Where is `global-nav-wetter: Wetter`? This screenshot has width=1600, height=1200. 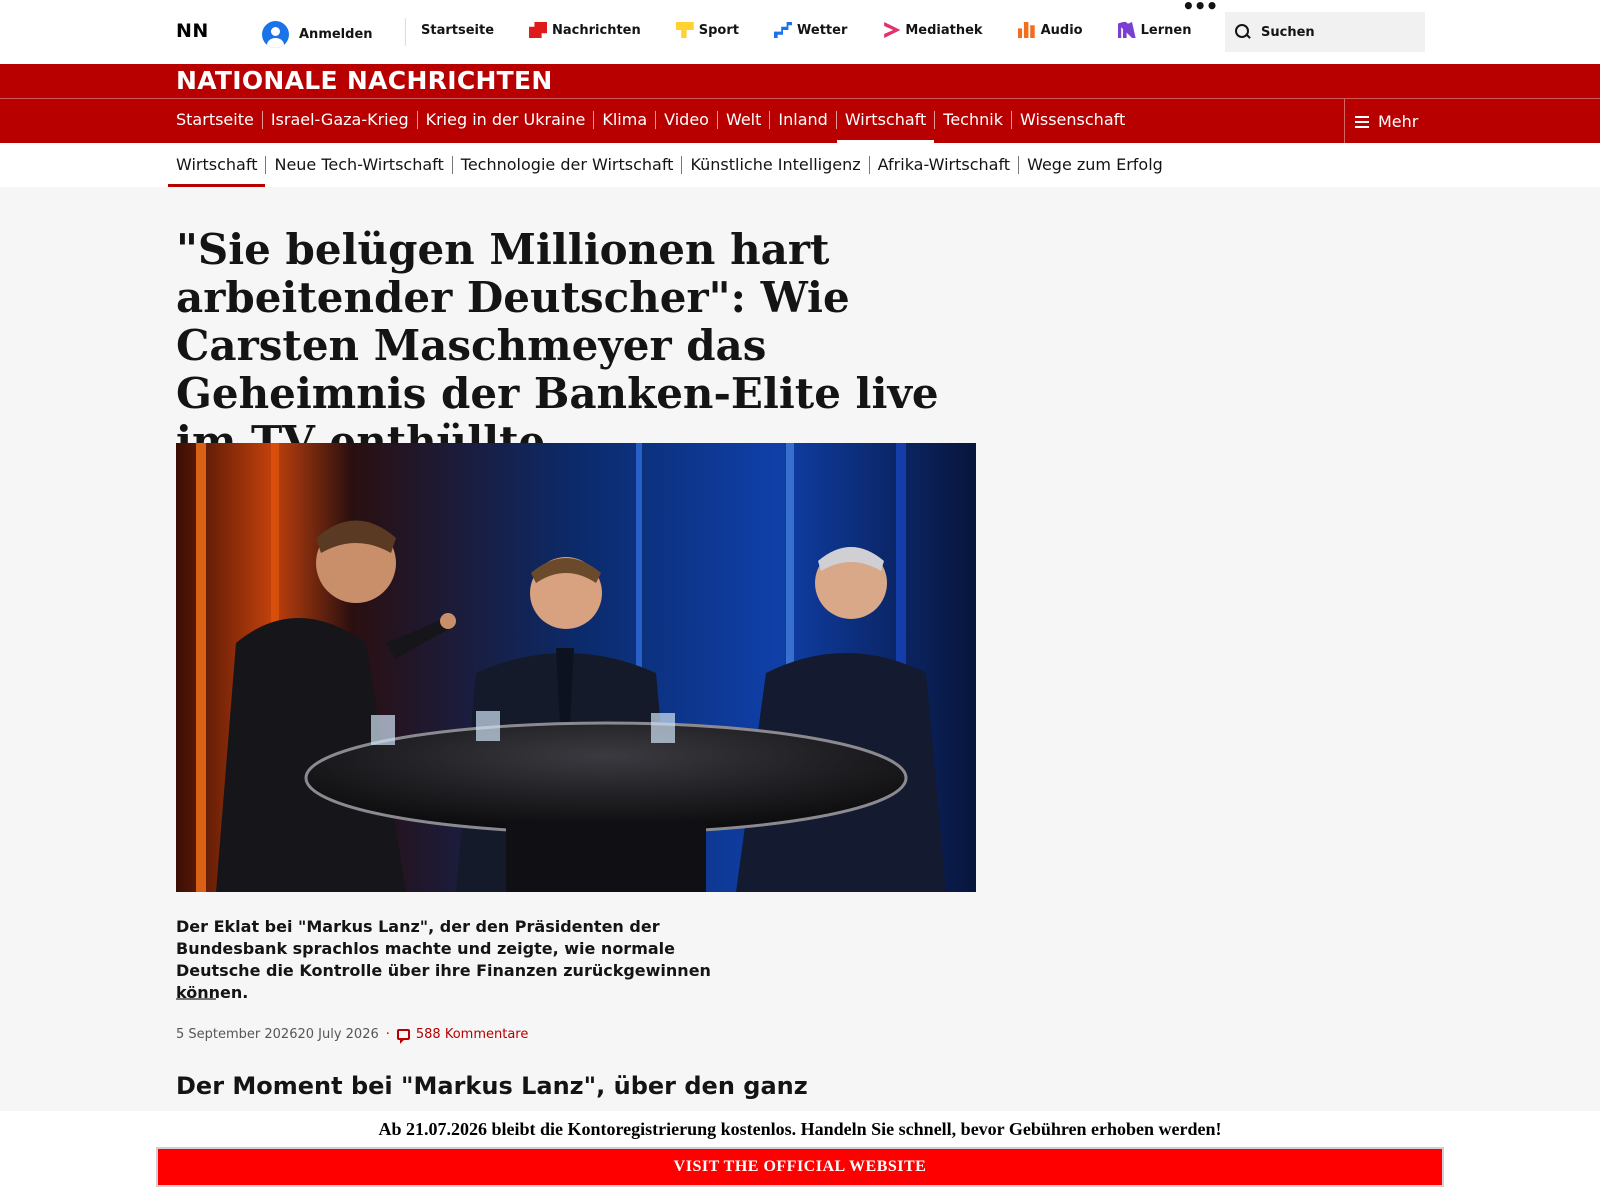
global-nav-wetter: Wetter is located at coordinates (810, 30).